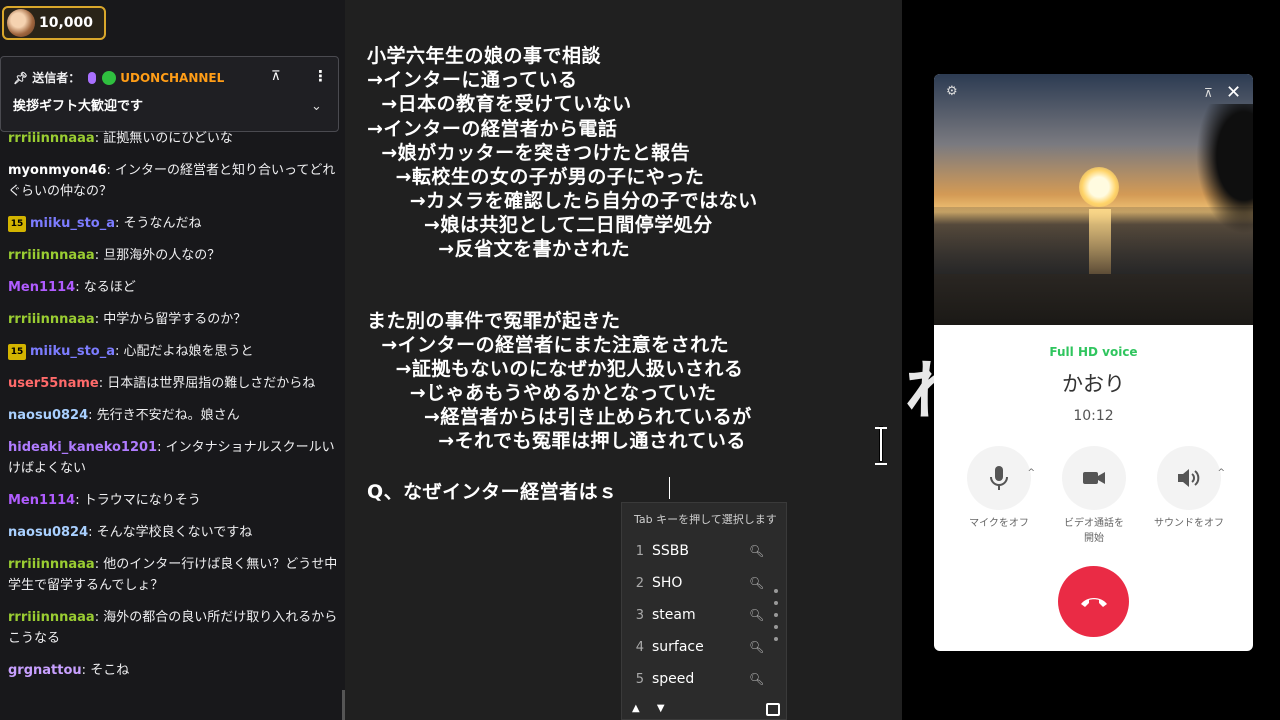 This screenshot has width=1280, height=720. What do you see at coordinates (82, 447) in the screenshot?
I see `chat-username: hideaki_kaneko1201` at bounding box center [82, 447].